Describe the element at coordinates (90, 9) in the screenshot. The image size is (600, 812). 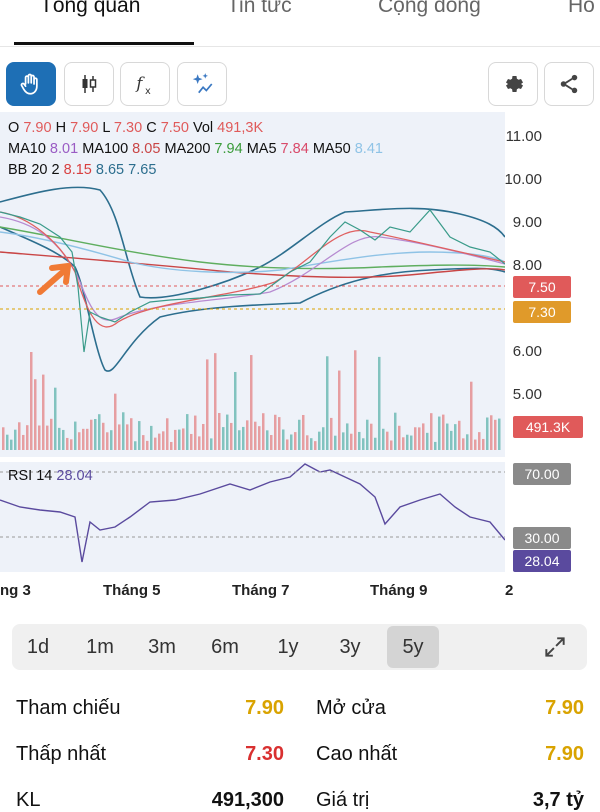
I see `tab-tong-quan: Tổng quan` at that location.